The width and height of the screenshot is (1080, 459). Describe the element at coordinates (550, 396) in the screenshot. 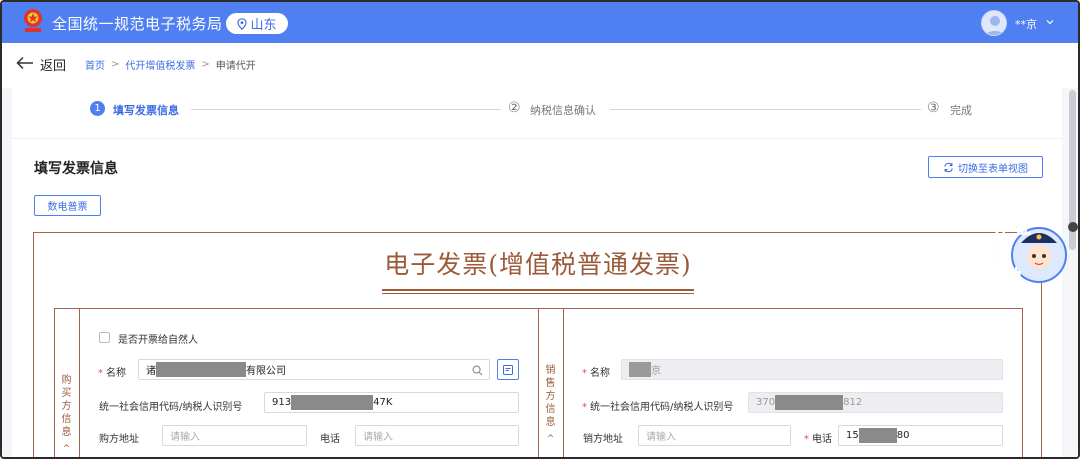

I see `seller-section-label: 销售方信息` at that location.